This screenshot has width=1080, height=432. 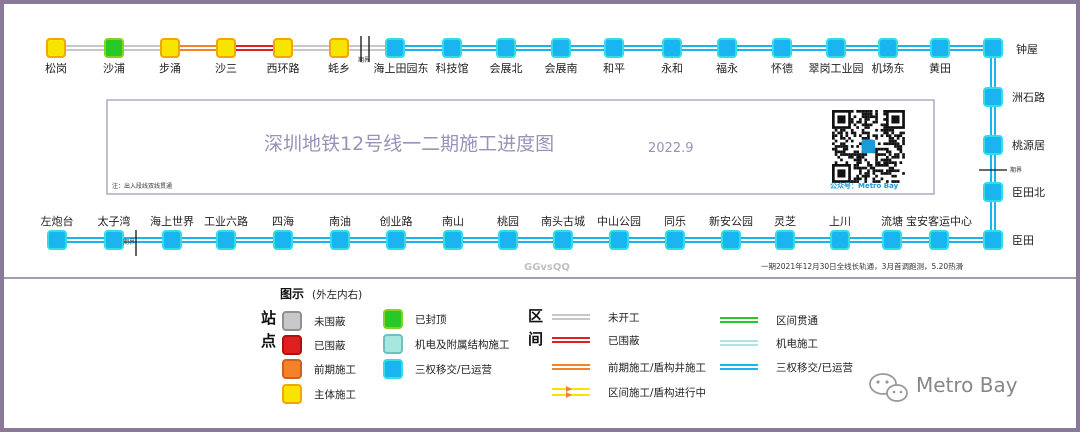 I want to click on station-label-西环路: 西环路, so click(x=283, y=68).